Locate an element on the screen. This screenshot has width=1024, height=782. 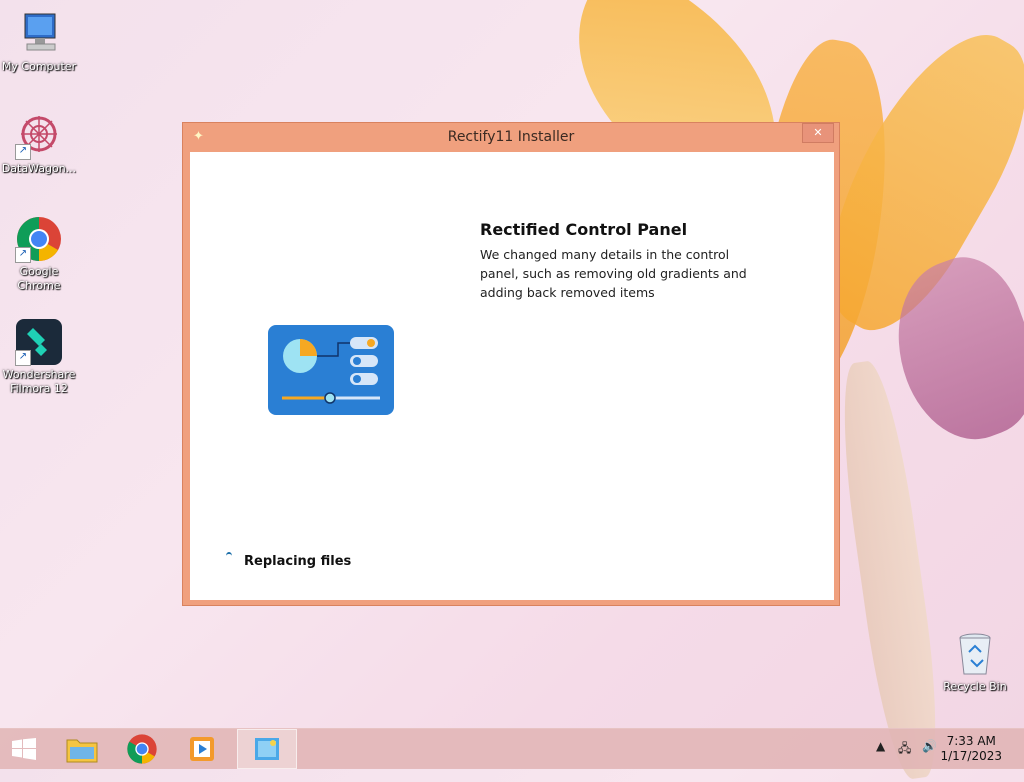
desktop-icon-google-chrome: ↗ Google Chrome is located at coordinates (39, 254).